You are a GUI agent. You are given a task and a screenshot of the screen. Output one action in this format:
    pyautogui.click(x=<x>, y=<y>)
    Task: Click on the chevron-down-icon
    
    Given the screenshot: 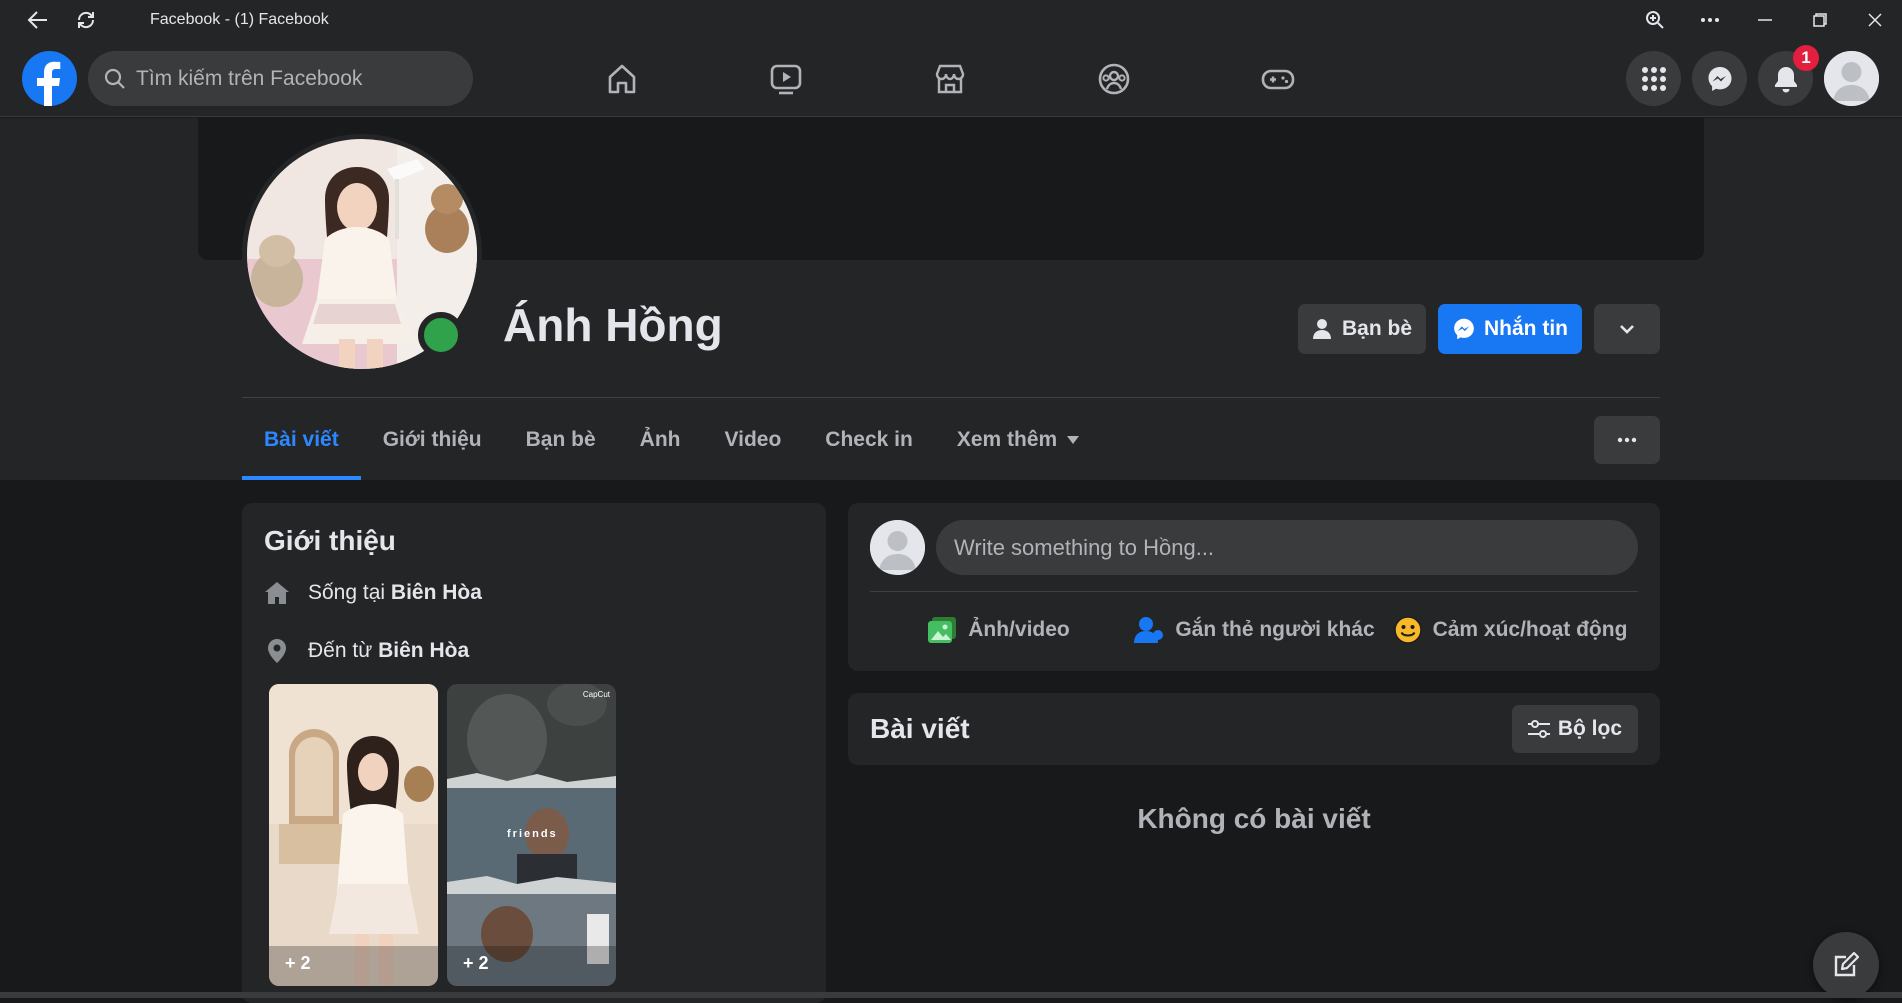 What is the action you would take?
    pyautogui.click(x=1627, y=329)
    